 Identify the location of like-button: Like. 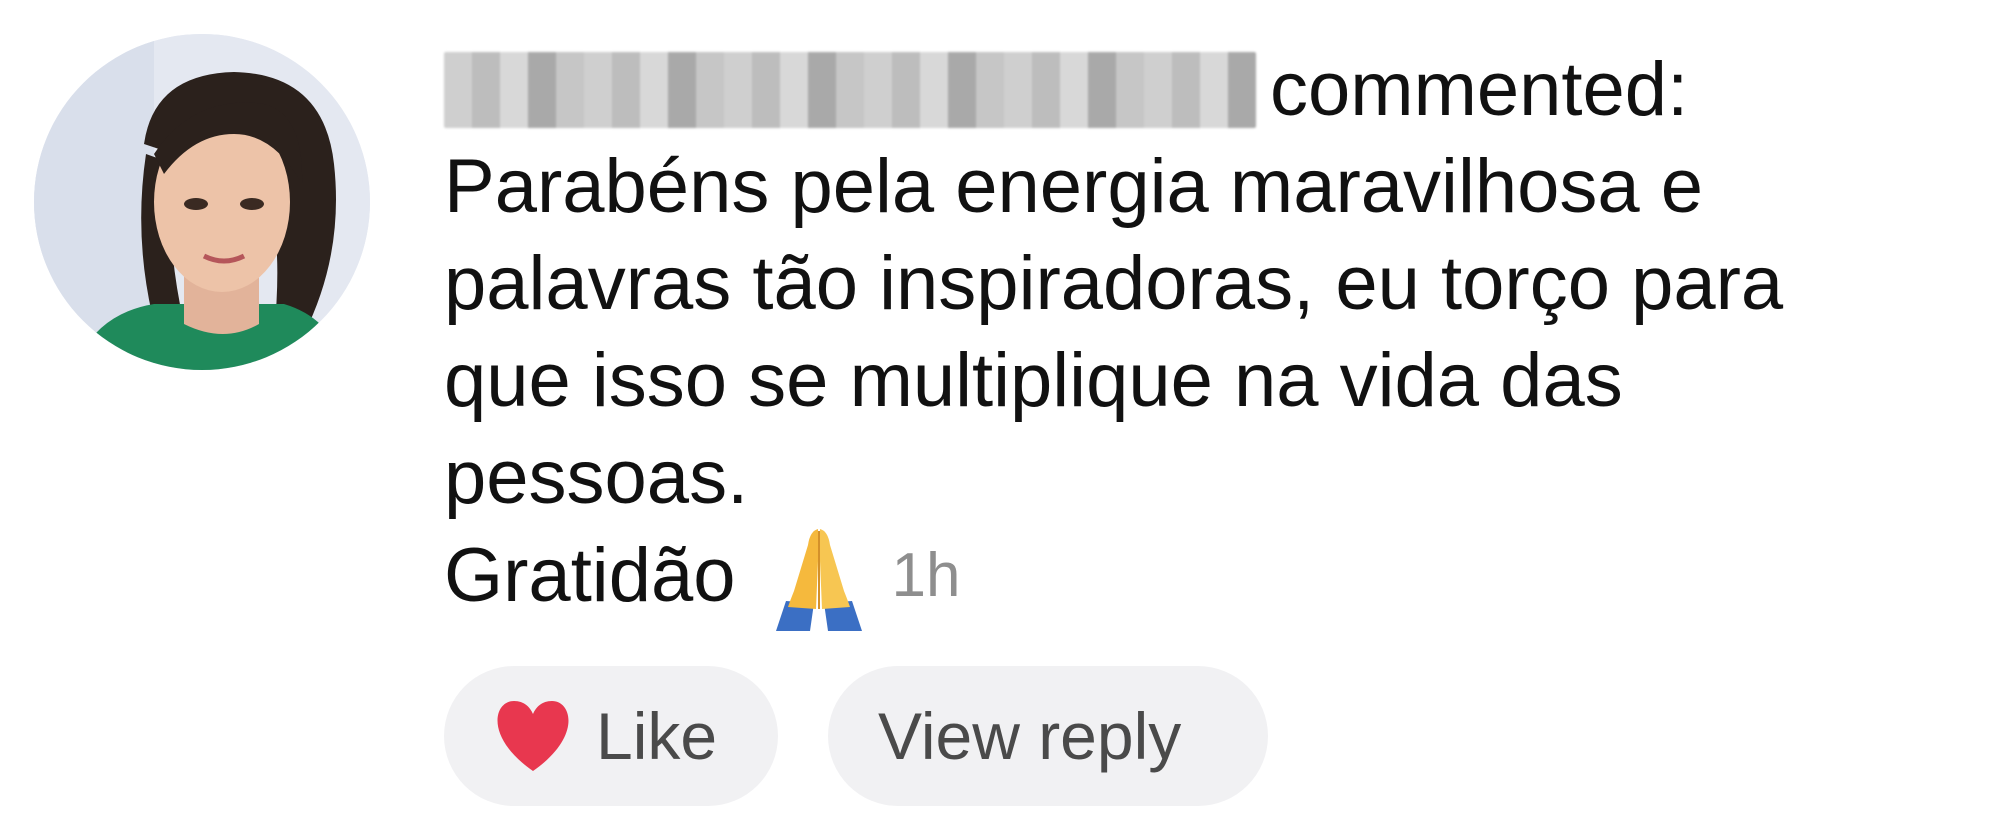
(611, 736).